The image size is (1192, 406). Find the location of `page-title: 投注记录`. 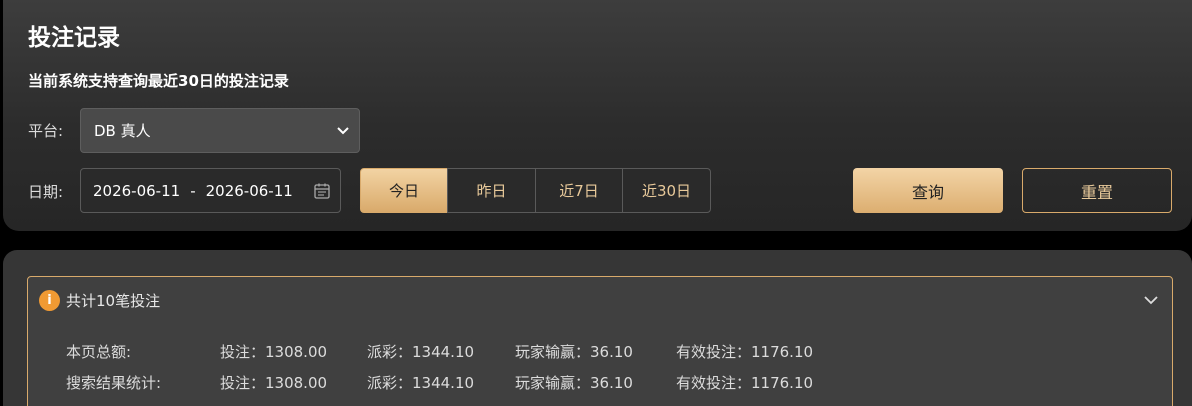

page-title: 投注记录 is located at coordinates (74, 38).